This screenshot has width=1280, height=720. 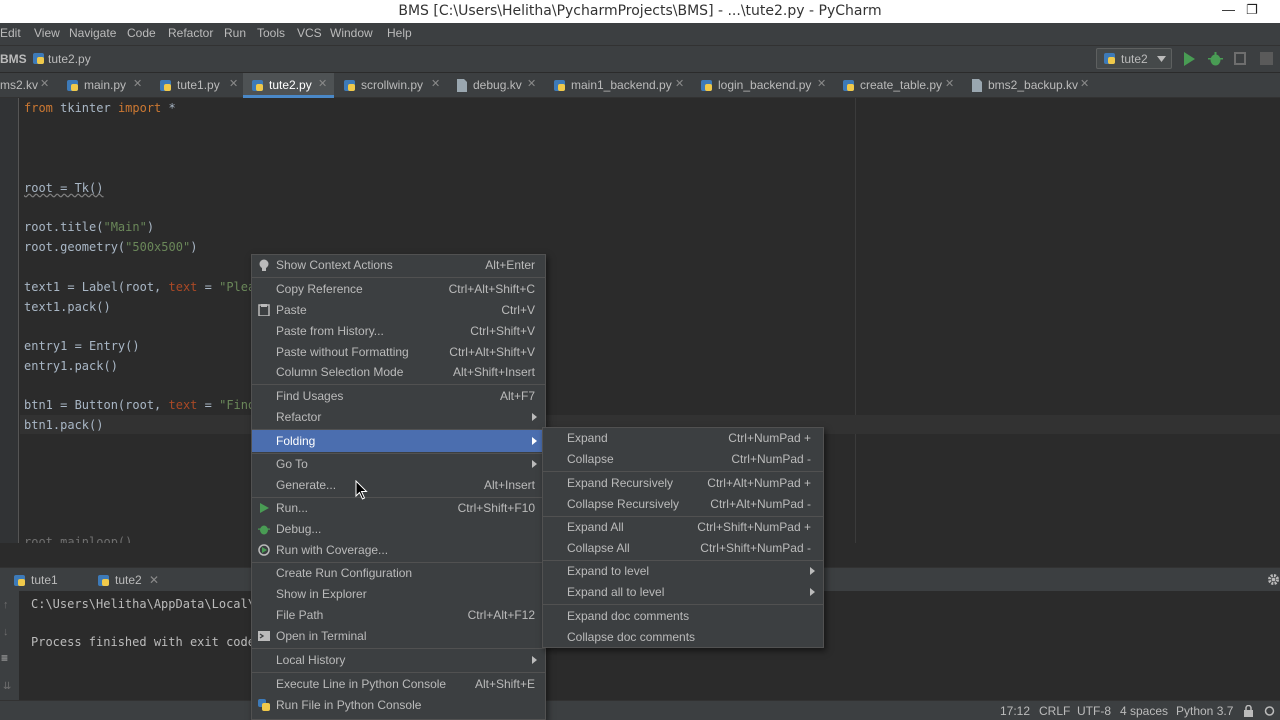 What do you see at coordinates (683, 592) in the screenshot?
I see `submenu-item-expand-all-to-level: Expand all to level` at bounding box center [683, 592].